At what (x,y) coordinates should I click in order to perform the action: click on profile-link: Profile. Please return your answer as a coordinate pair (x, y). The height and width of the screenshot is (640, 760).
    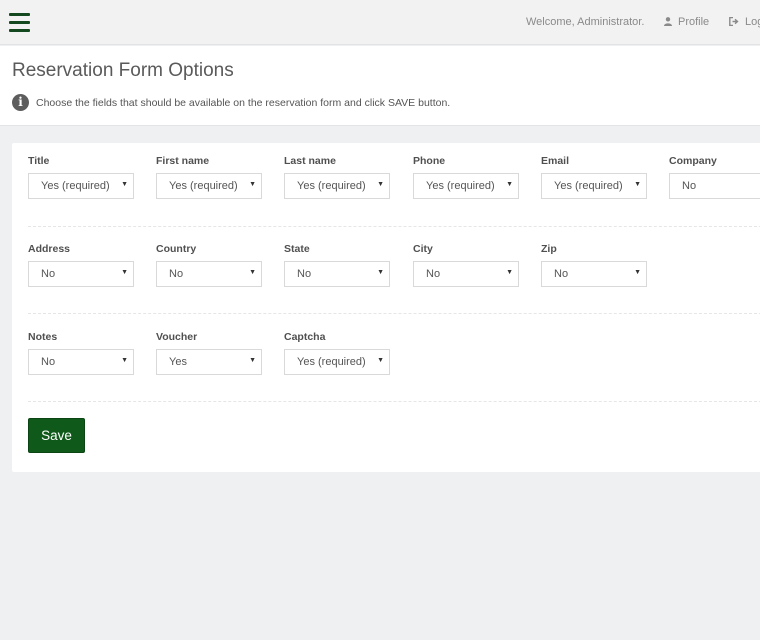
    Looking at the image, I should click on (686, 22).